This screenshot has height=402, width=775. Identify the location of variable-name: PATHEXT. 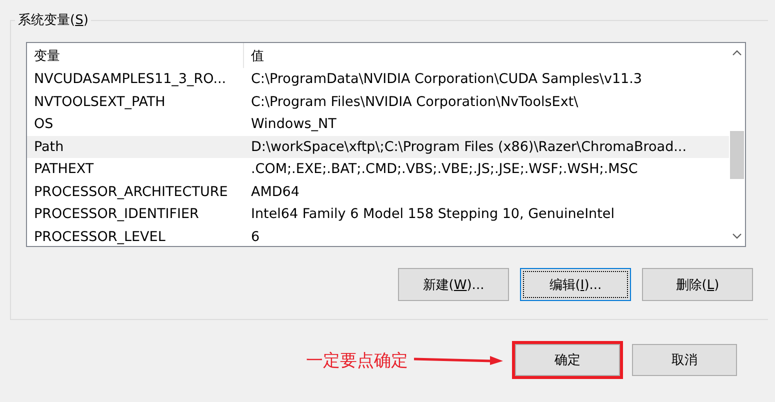
(64, 169).